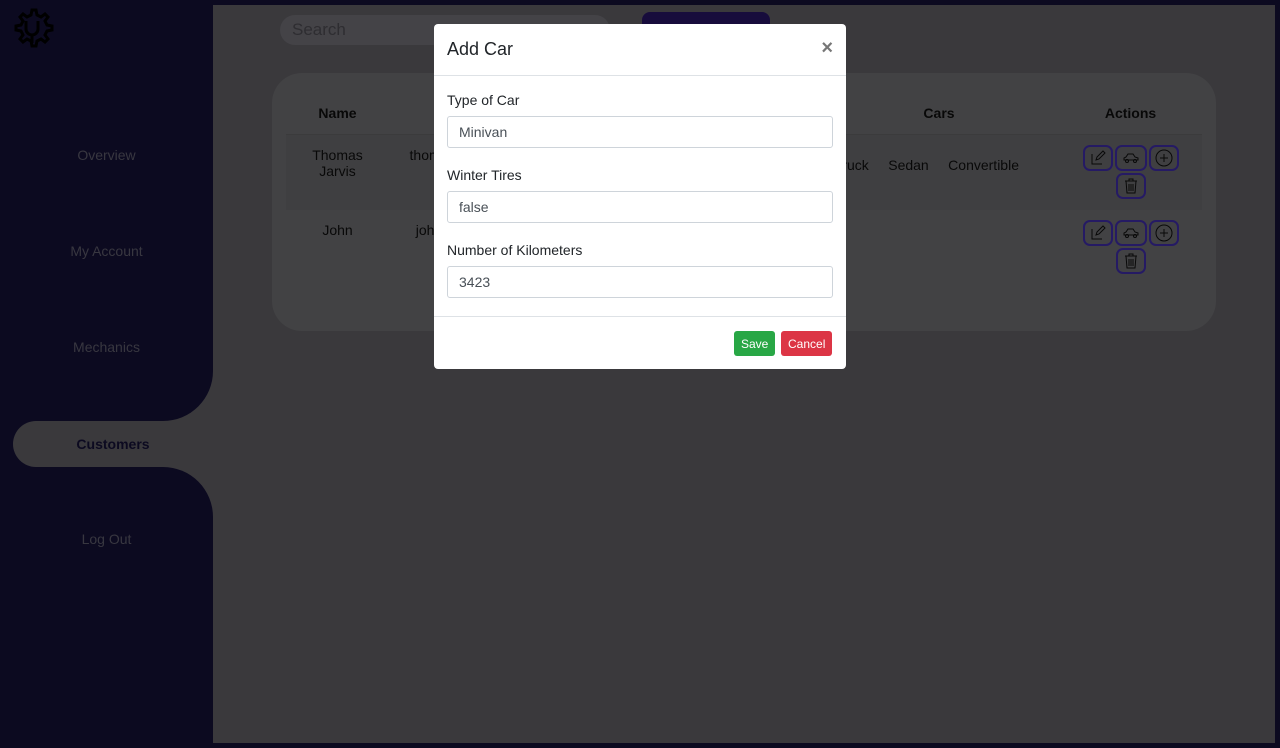  I want to click on cancel-button: Cancel, so click(807, 343).